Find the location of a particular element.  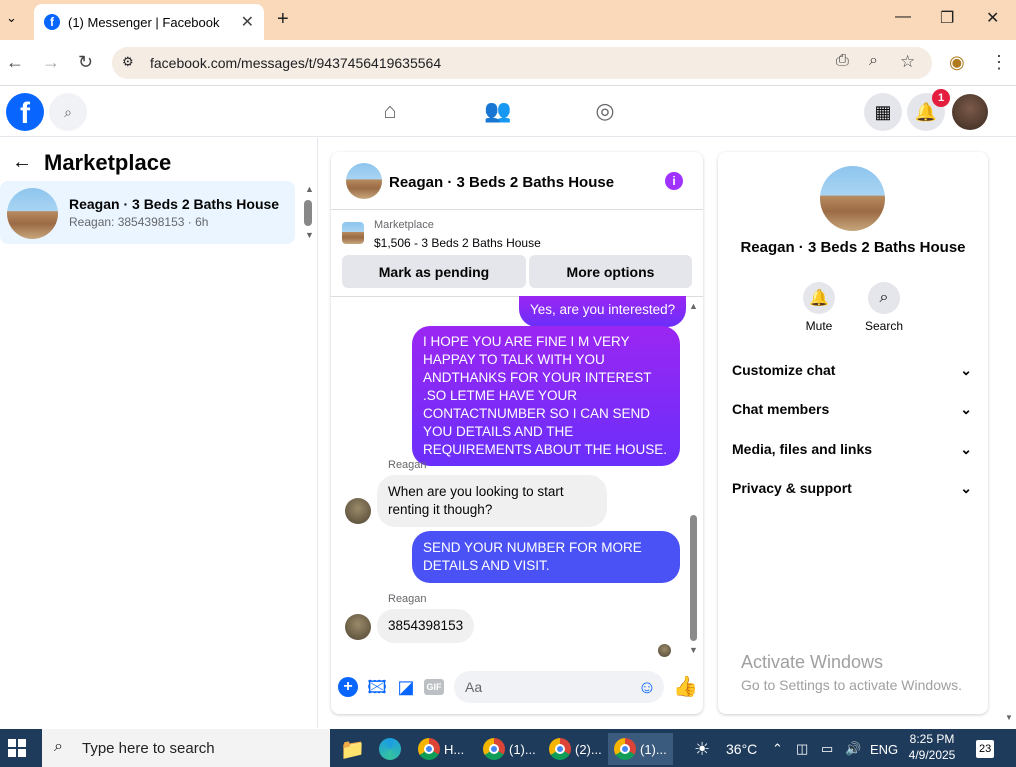

chat-info-thumbnail is located at coordinates (852, 198).